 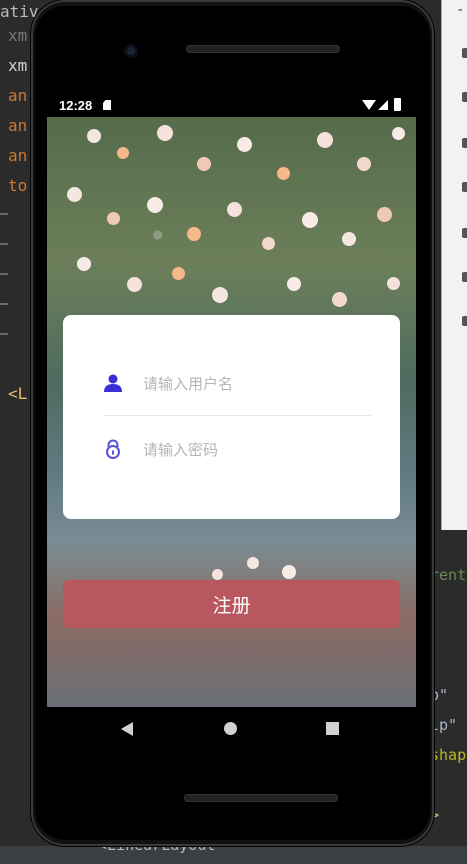 I want to click on username-input, so click(x=257, y=384).